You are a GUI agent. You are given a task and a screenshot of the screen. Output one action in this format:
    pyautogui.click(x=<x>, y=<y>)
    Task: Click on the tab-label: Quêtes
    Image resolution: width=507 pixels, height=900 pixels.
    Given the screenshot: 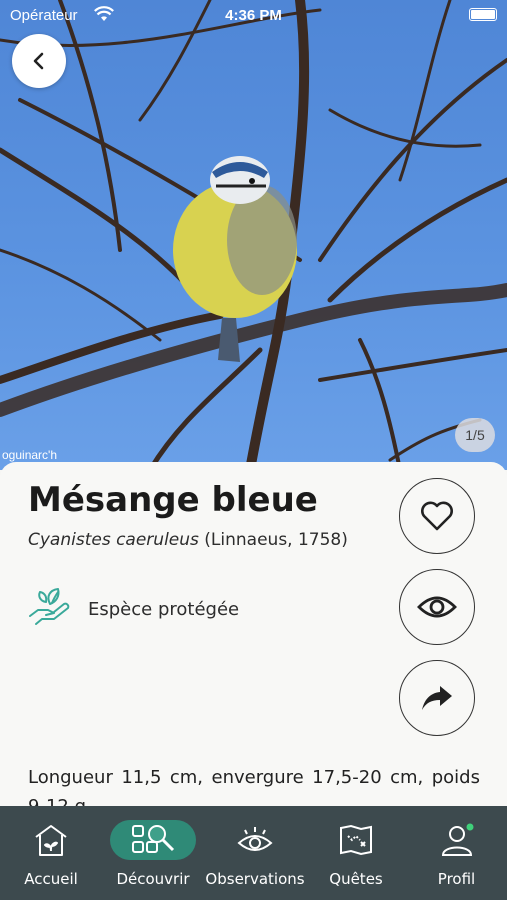 What is the action you would take?
    pyautogui.click(x=356, y=879)
    